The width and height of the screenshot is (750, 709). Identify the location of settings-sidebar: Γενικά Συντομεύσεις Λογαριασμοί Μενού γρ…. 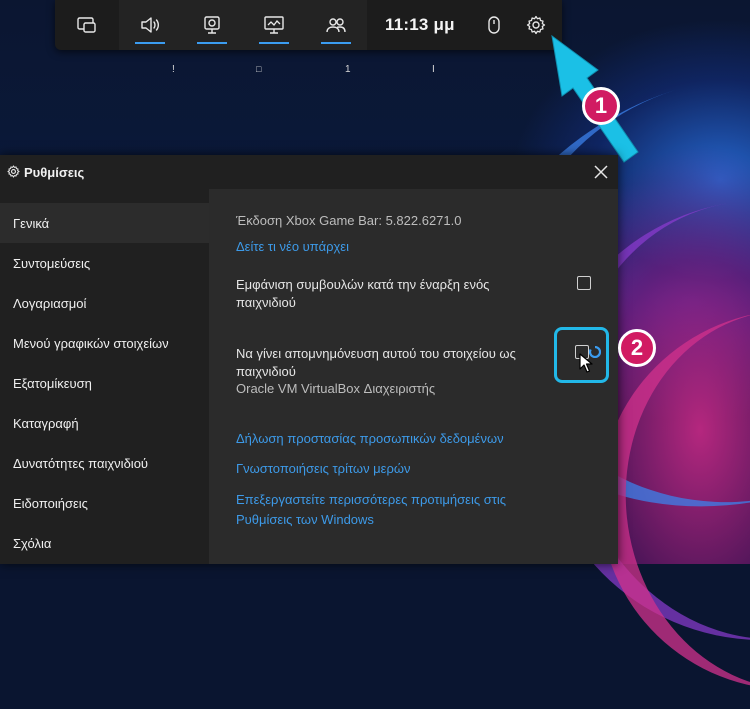
(104, 383).